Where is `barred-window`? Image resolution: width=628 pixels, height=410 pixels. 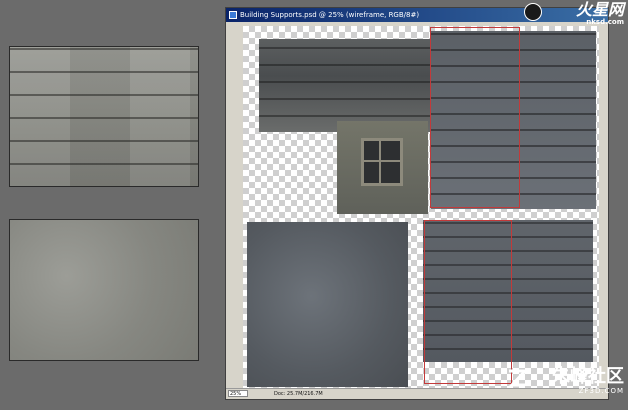
barred-window is located at coordinates (382, 162).